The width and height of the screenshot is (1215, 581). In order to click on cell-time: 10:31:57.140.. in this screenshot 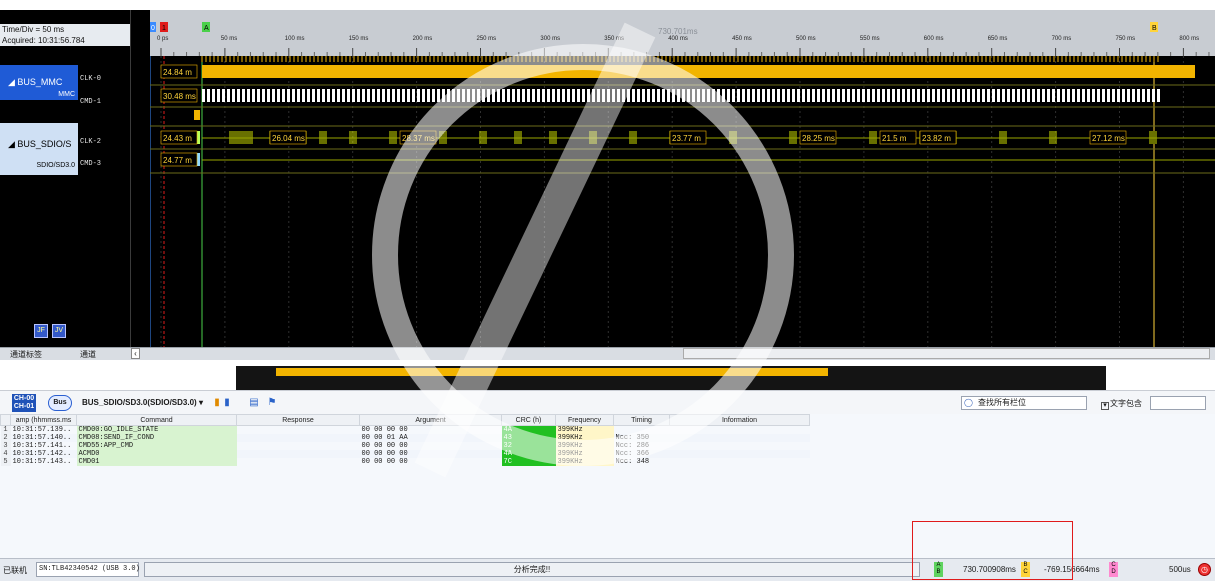, I will do `click(43, 438)`.